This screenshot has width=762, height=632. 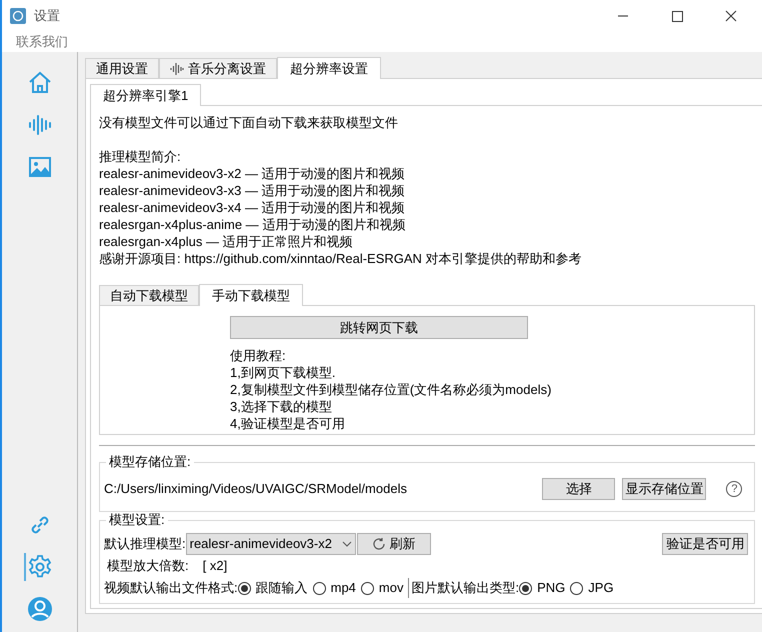 What do you see at coordinates (249, 122) in the screenshot?
I see `notice-text: 没有模型文件可以通过下面自动下载来获取模型文件` at bounding box center [249, 122].